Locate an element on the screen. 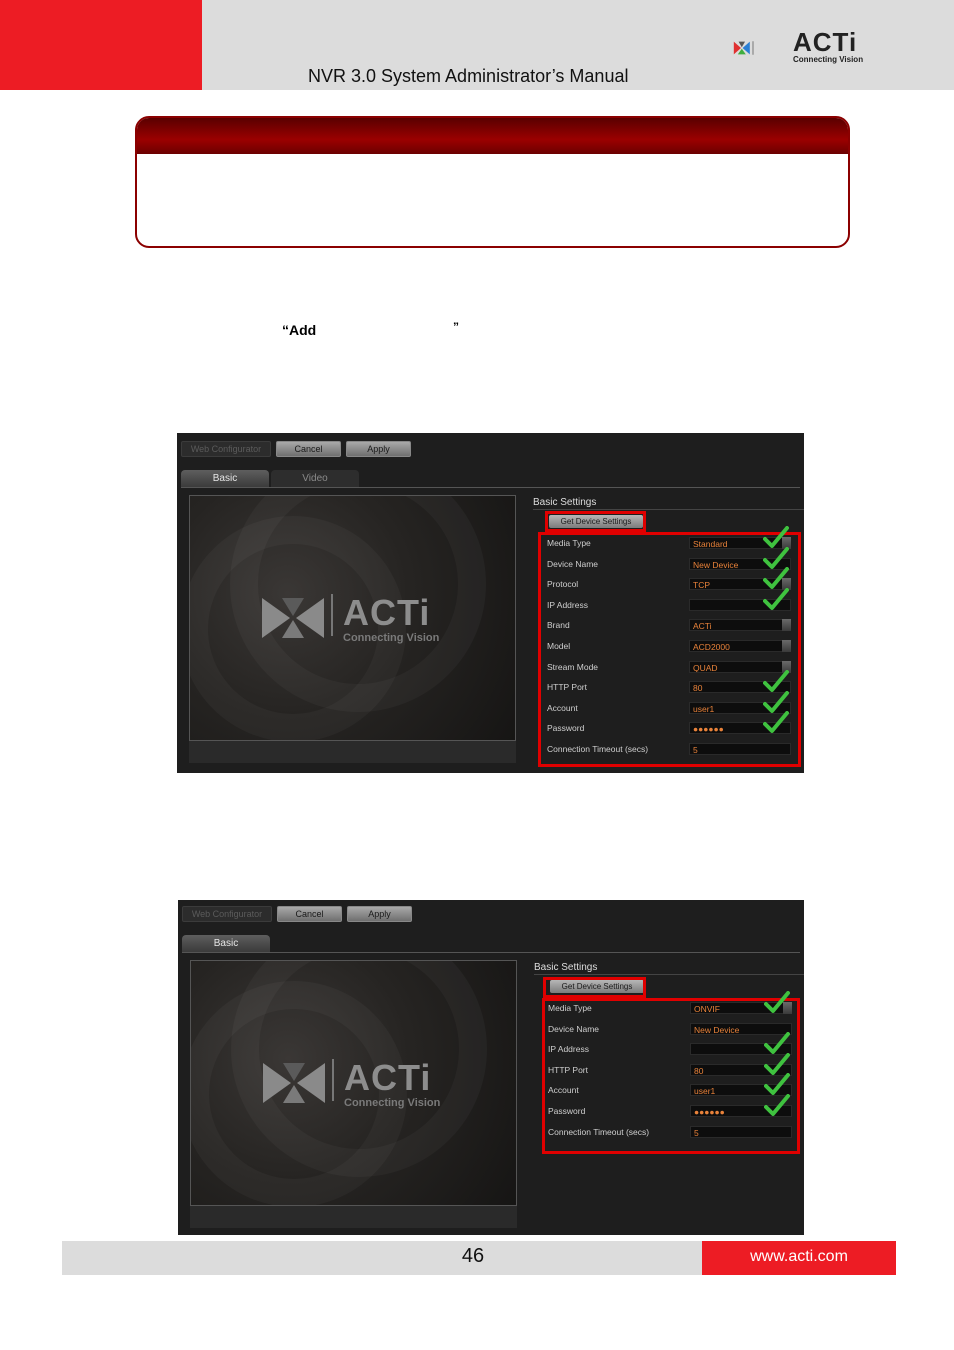 This screenshot has height=1350, width=954. field-label: Model is located at coordinates (559, 646).